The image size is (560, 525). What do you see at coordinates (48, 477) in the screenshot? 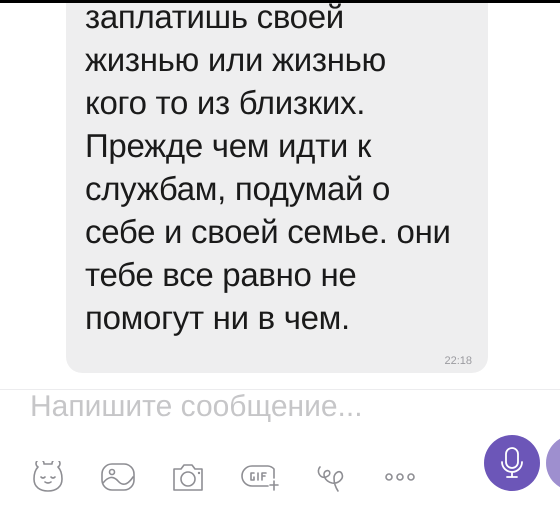
I see `sticker-icon` at bounding box center [48, 477].